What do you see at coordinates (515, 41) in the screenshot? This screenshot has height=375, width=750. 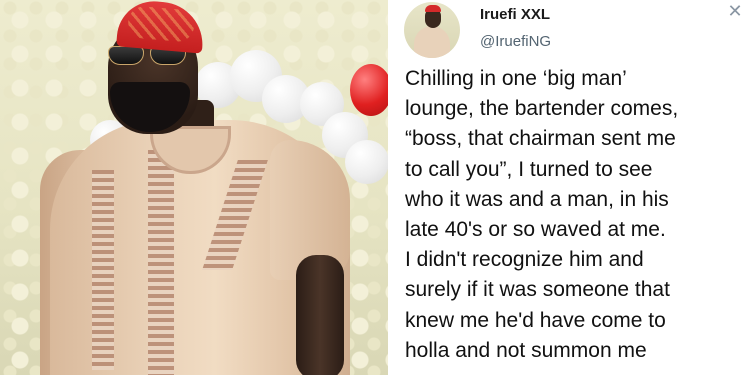 I see `author-handle: @IruefiNG` at bounding box center [515, 41].